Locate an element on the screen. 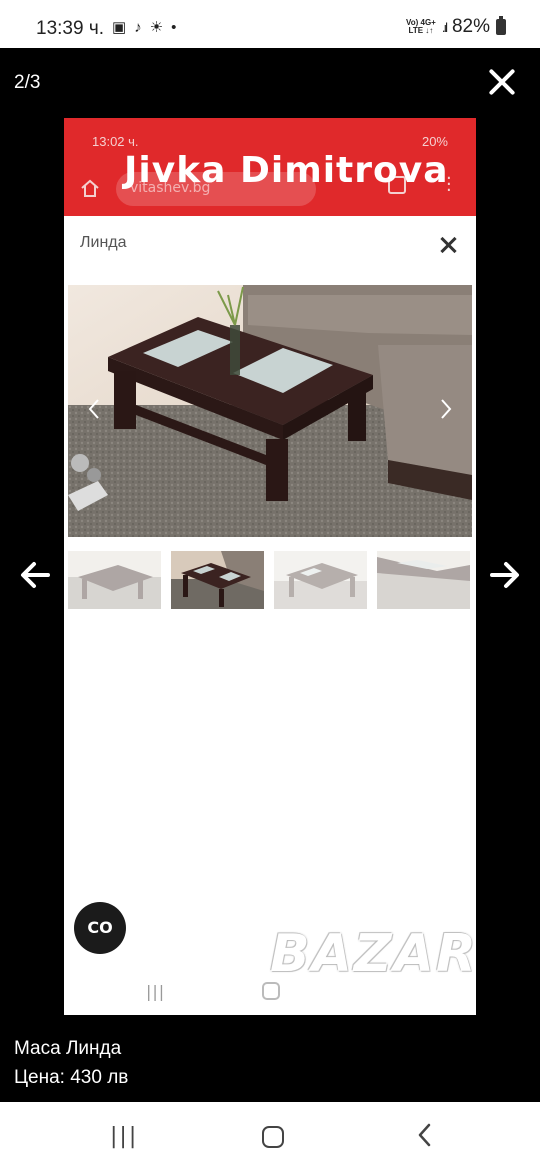 This screenshot has height=1170, width=540. image-caption: Маса Линда Цена: 430 лв is located at coordinates (71, 1063).